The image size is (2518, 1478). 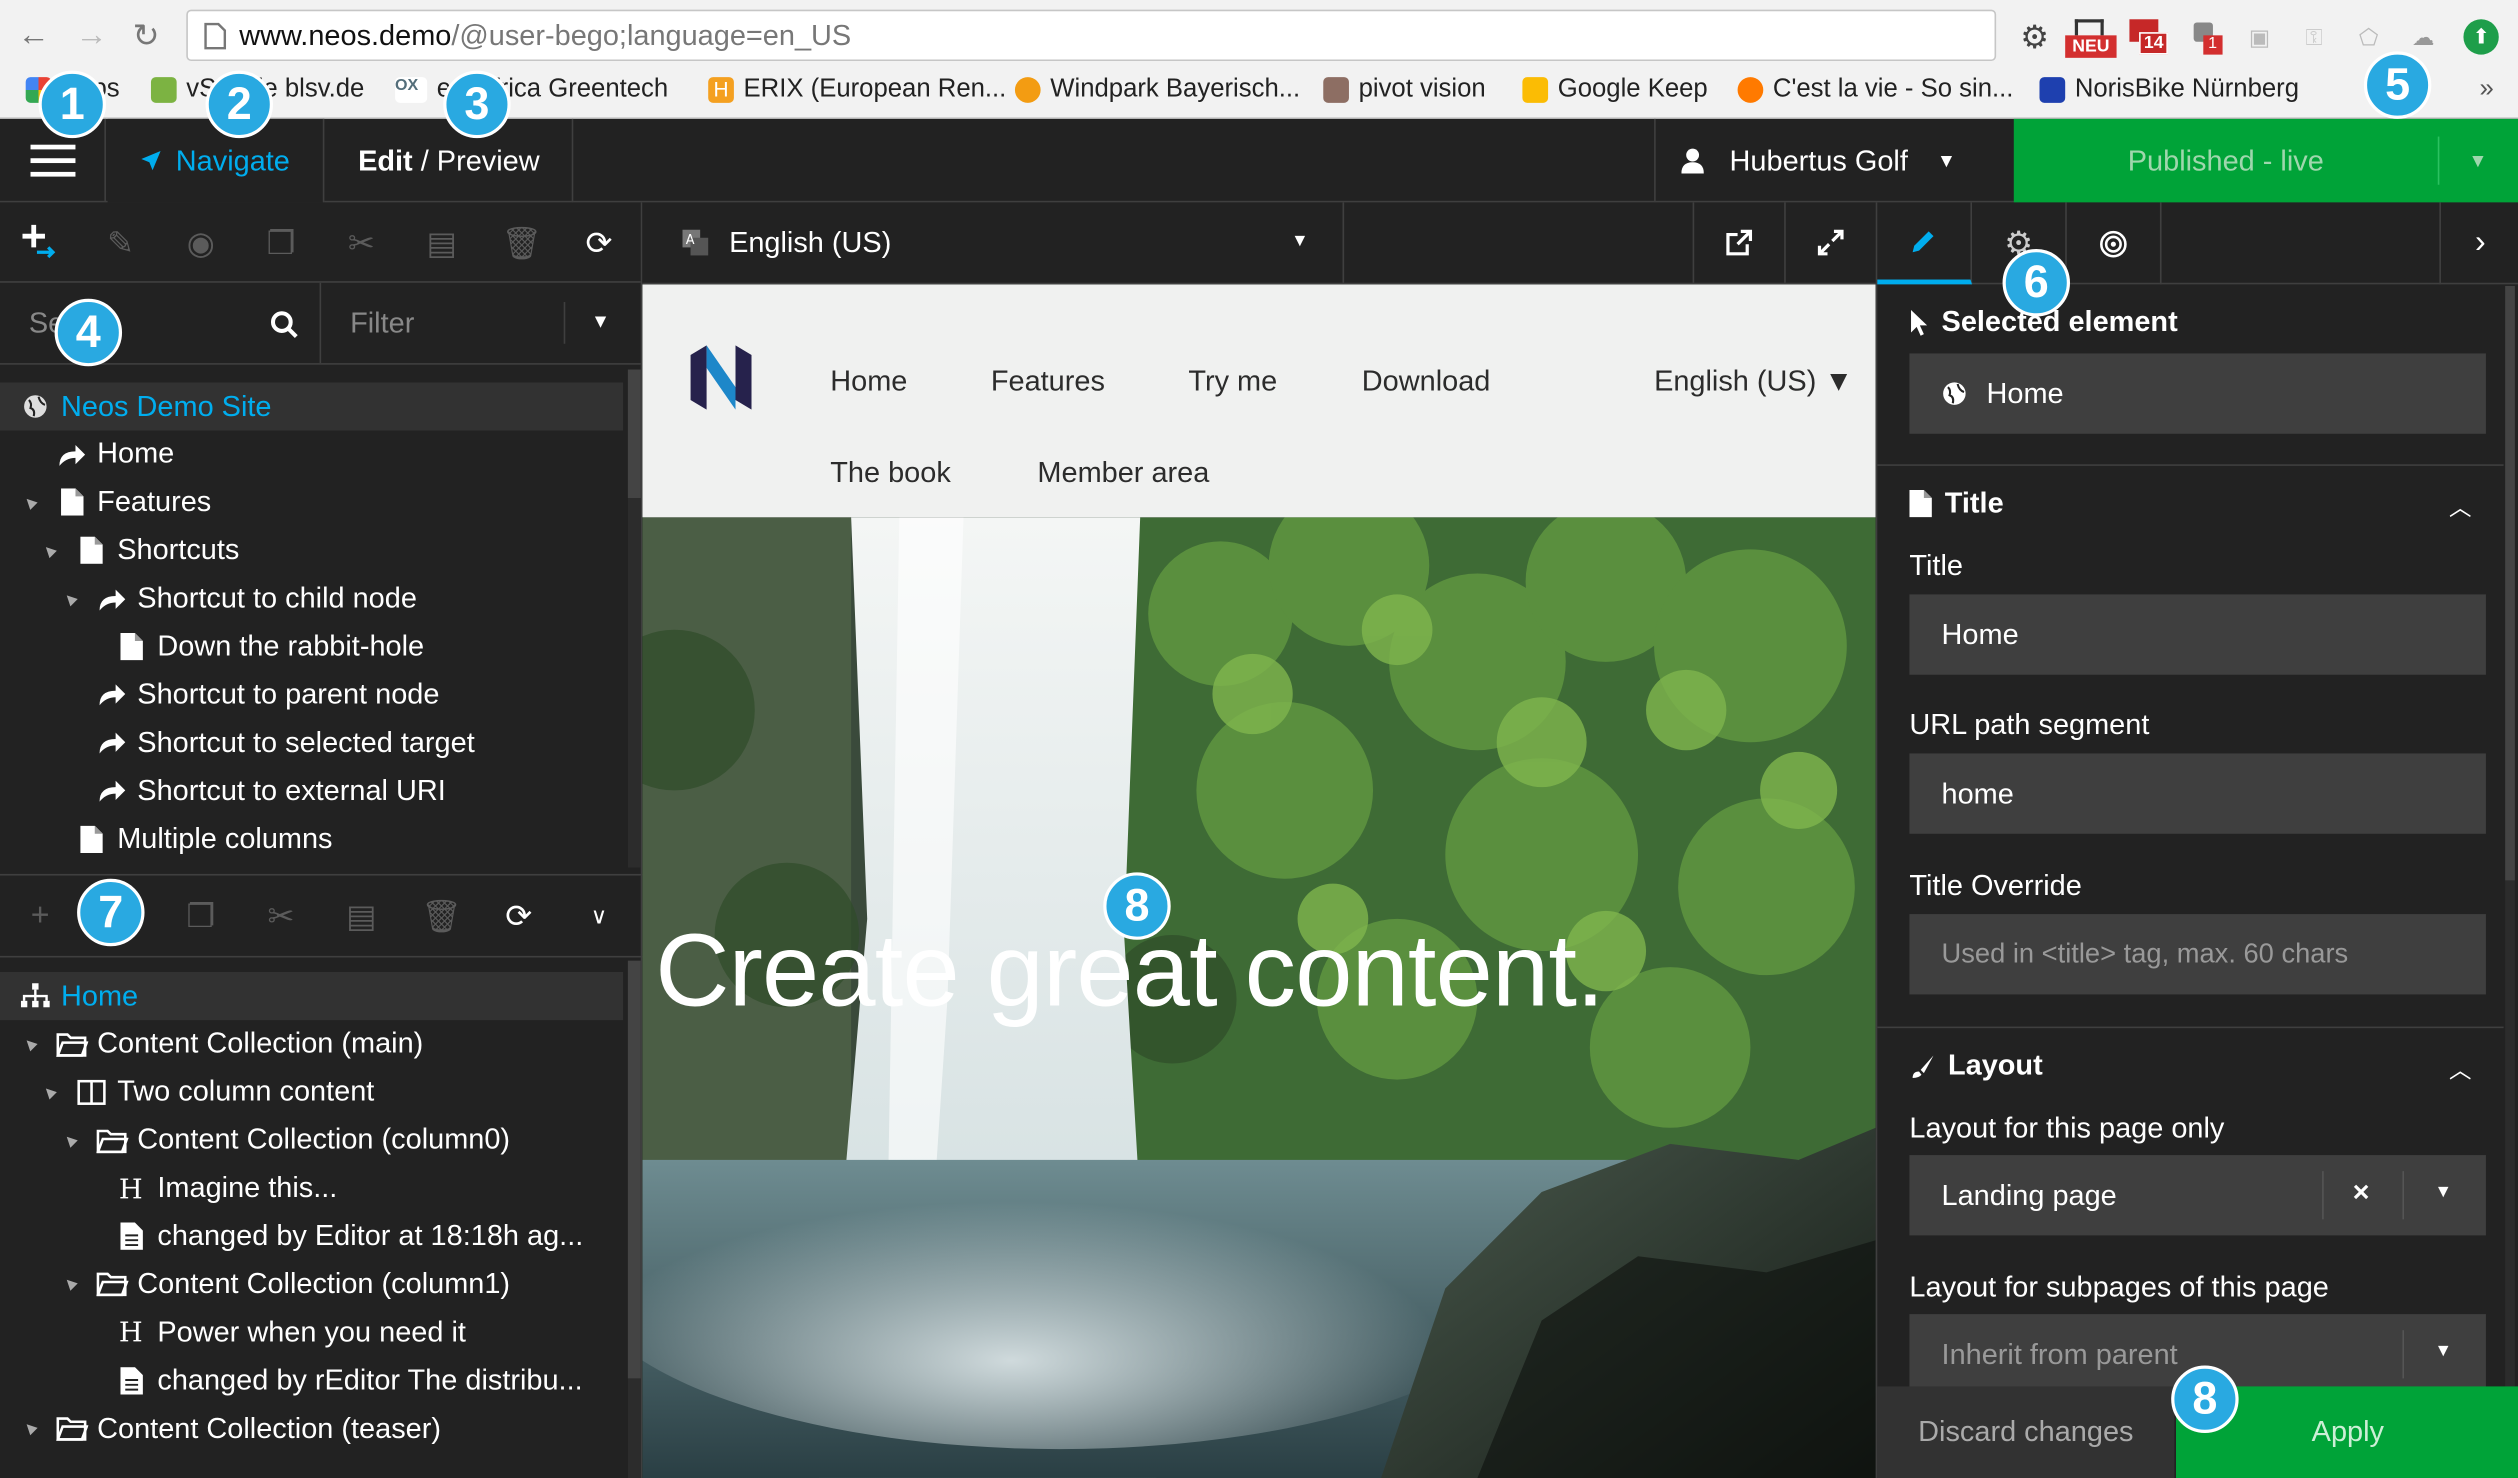 What do you see at coordinates (2197, 1195) in the screenshot?
I see `layout-page-select: Landing page × ▼` at bounding box center [2197, 1195].